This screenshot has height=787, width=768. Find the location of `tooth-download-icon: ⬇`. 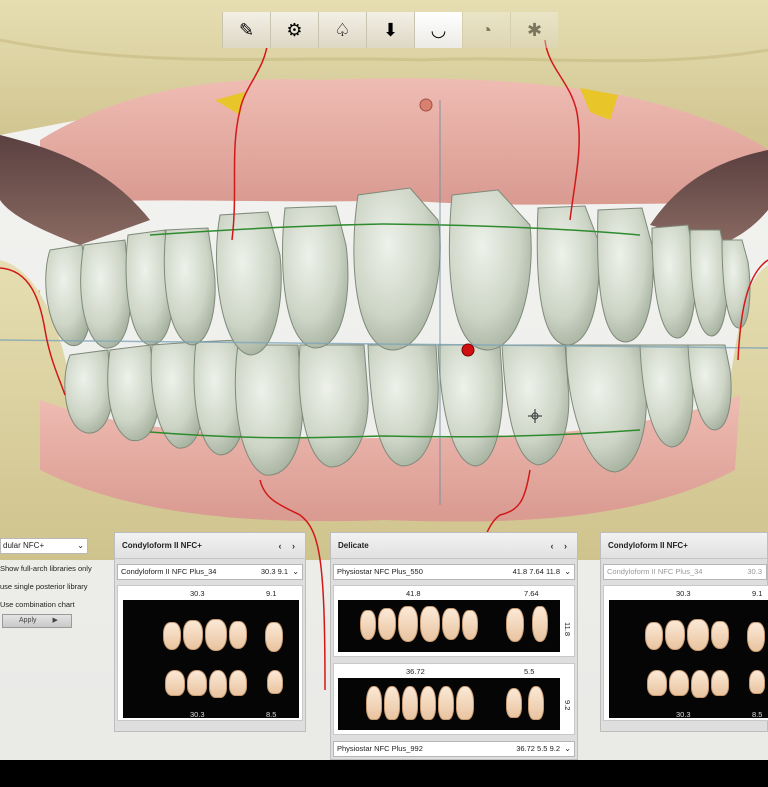

tooth-download-icon: ⬇ is located at coordinates (390, 30).